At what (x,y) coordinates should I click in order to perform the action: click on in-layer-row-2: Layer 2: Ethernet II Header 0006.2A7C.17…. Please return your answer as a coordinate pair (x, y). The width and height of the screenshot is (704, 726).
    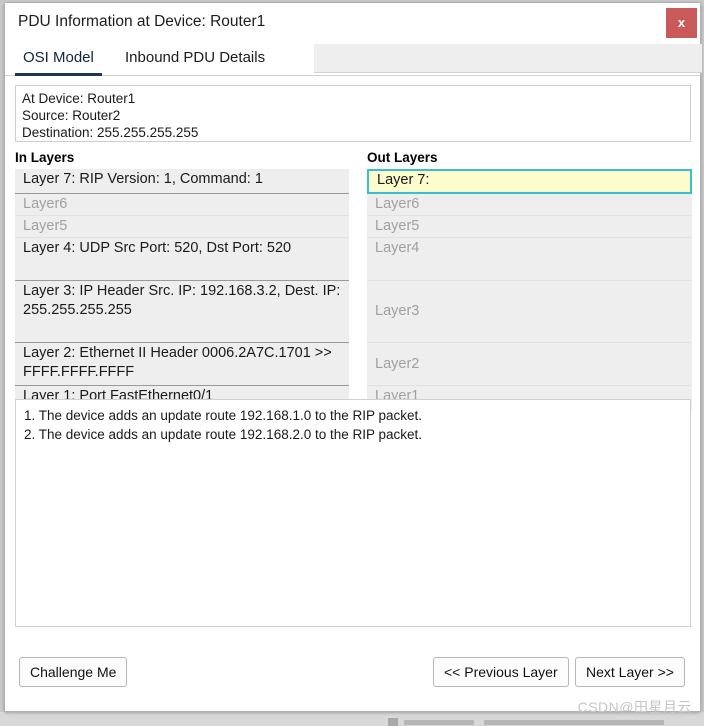
    Looking at the image, I should click on (182, 364).